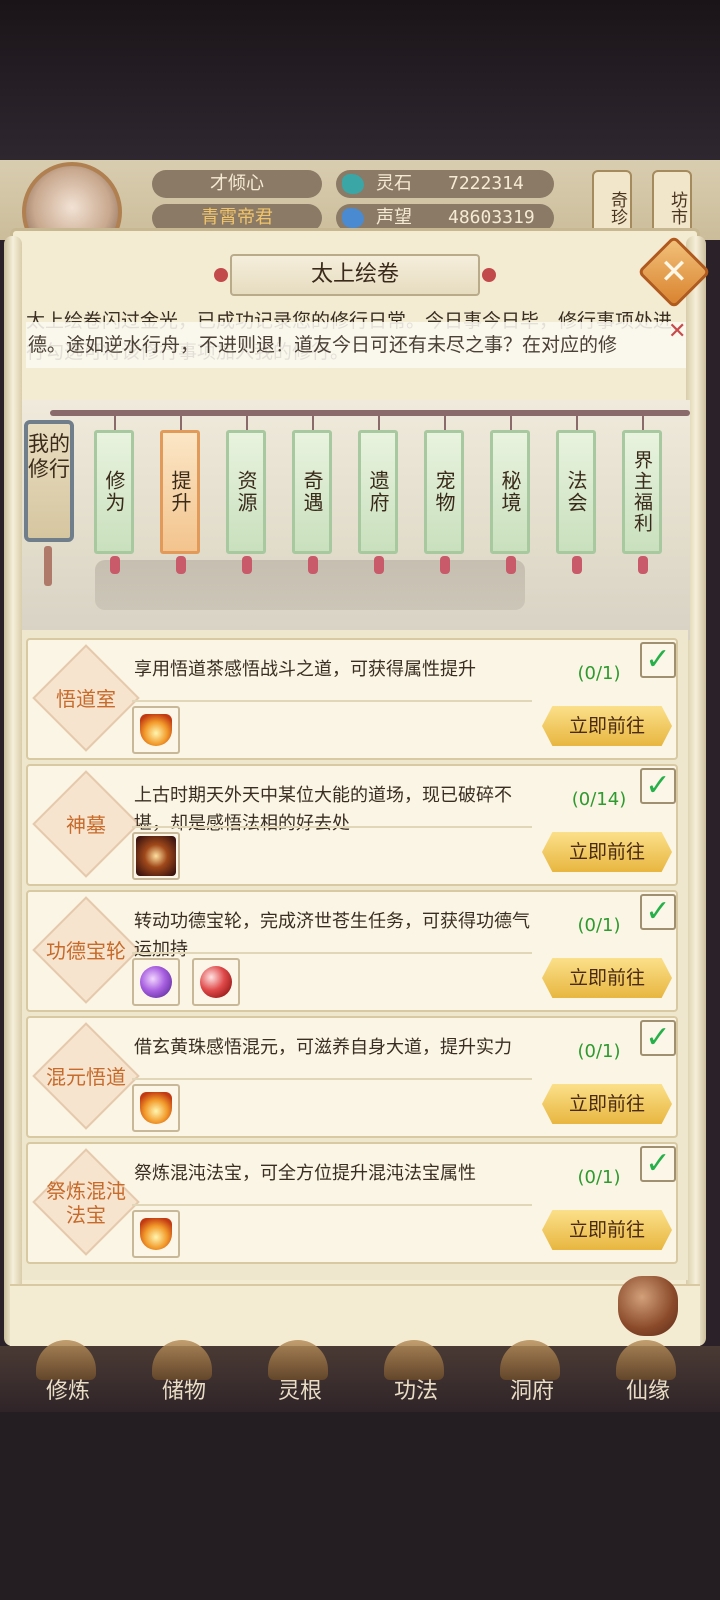 Image resolution: width=720 pixels, height=1600 pixels. Describe the element at coordinates (576, 492) in the screenshot. I see `tab-assembly: 法会` at that location.